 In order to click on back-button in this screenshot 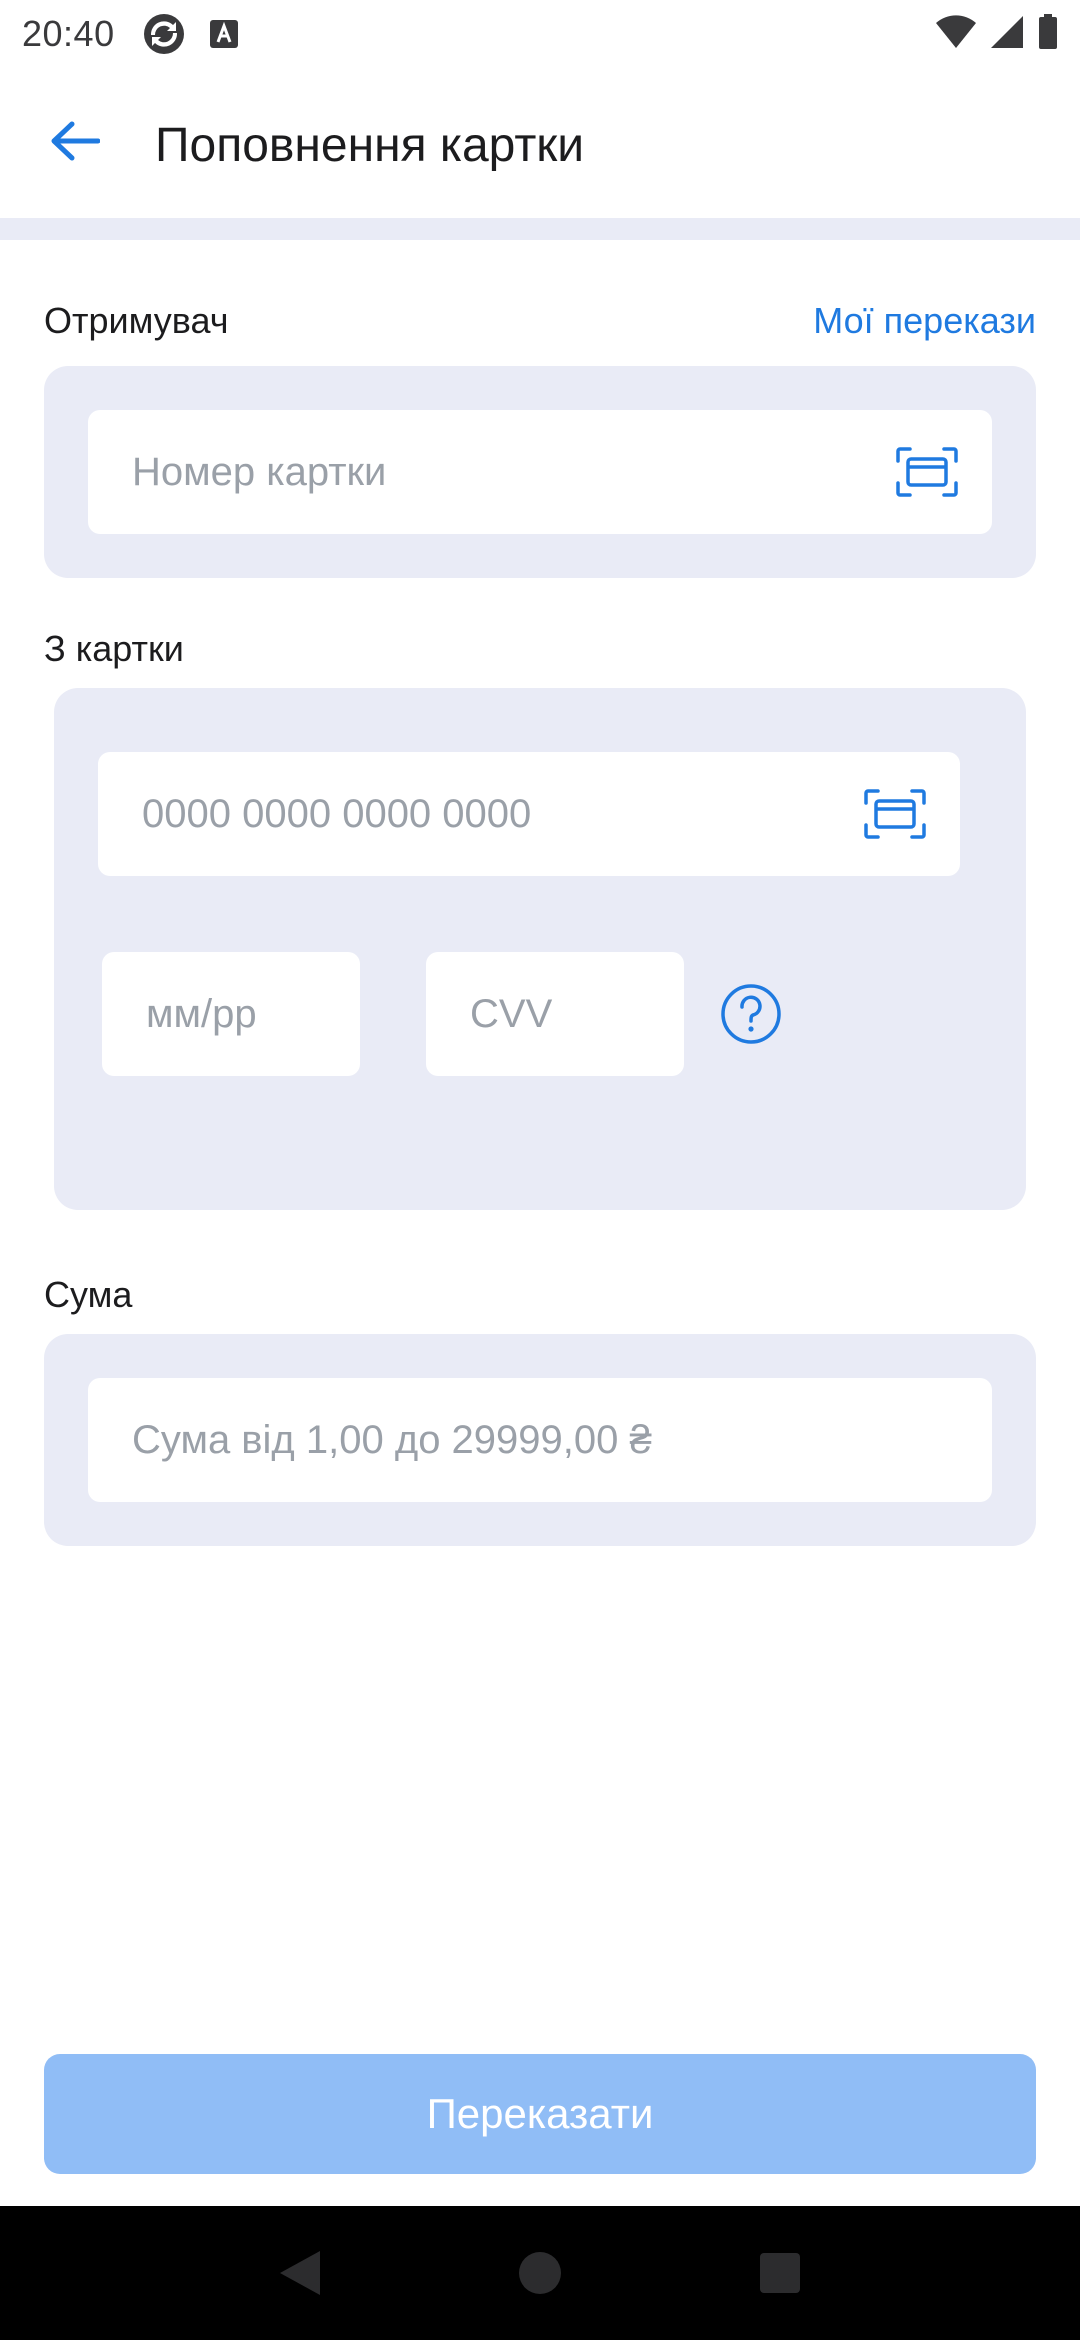, I will do `click(75, 143)`.